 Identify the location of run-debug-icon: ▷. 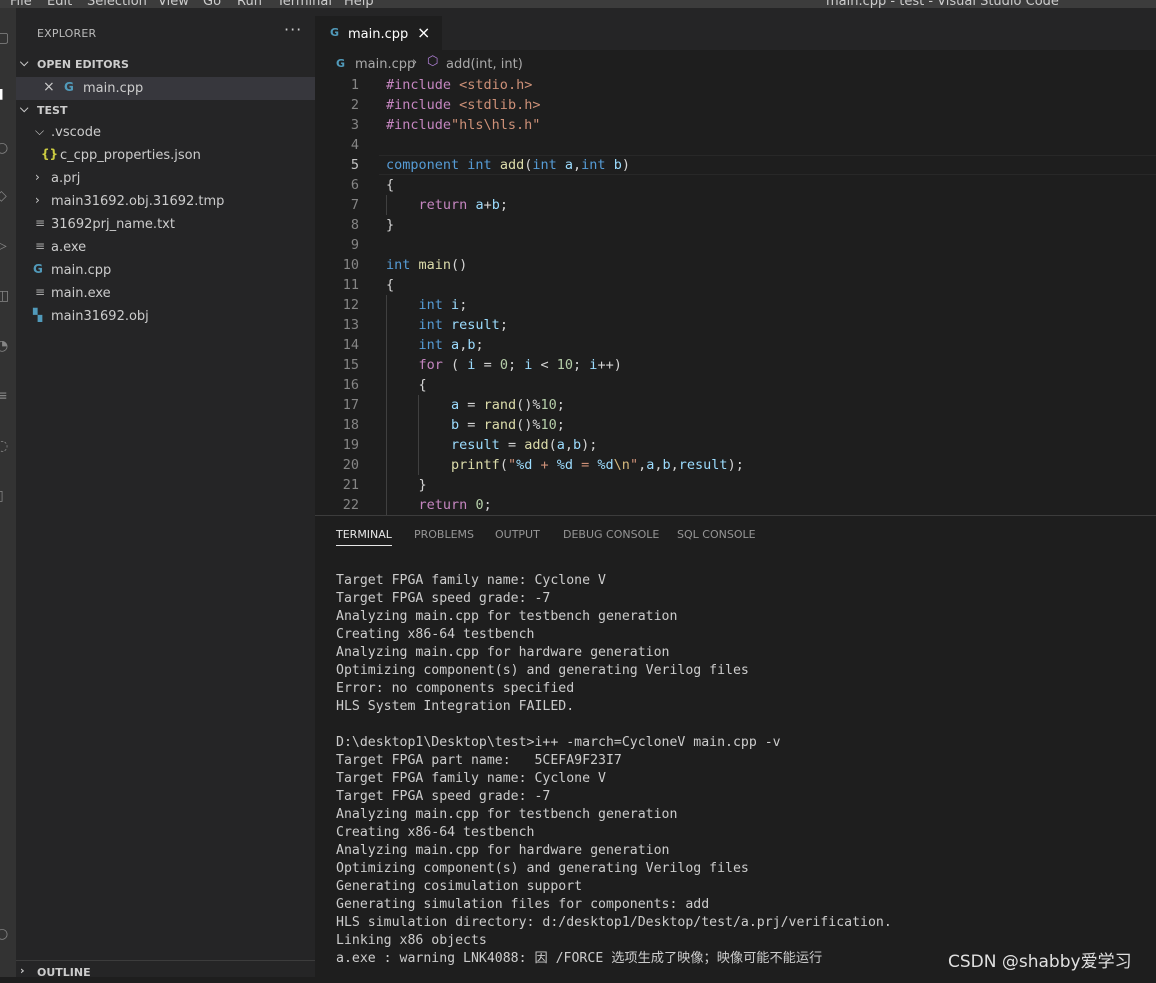
(6, 246).